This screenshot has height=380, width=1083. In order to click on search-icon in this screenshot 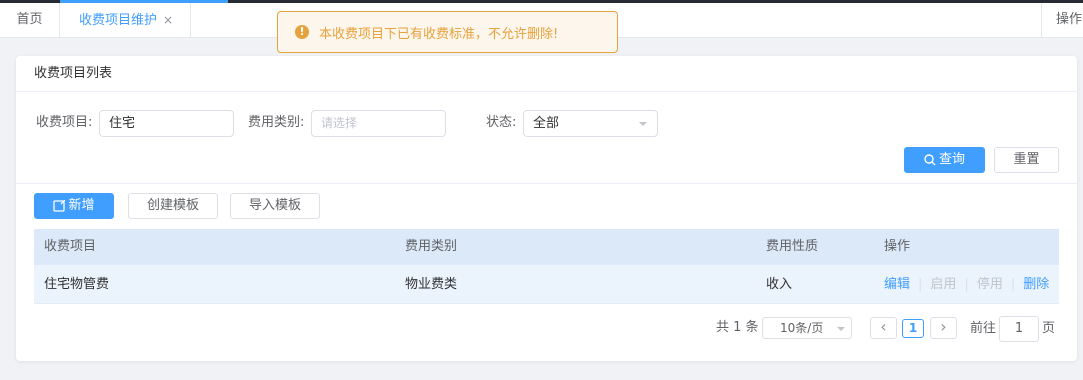, I will do `click(930, 159)`.